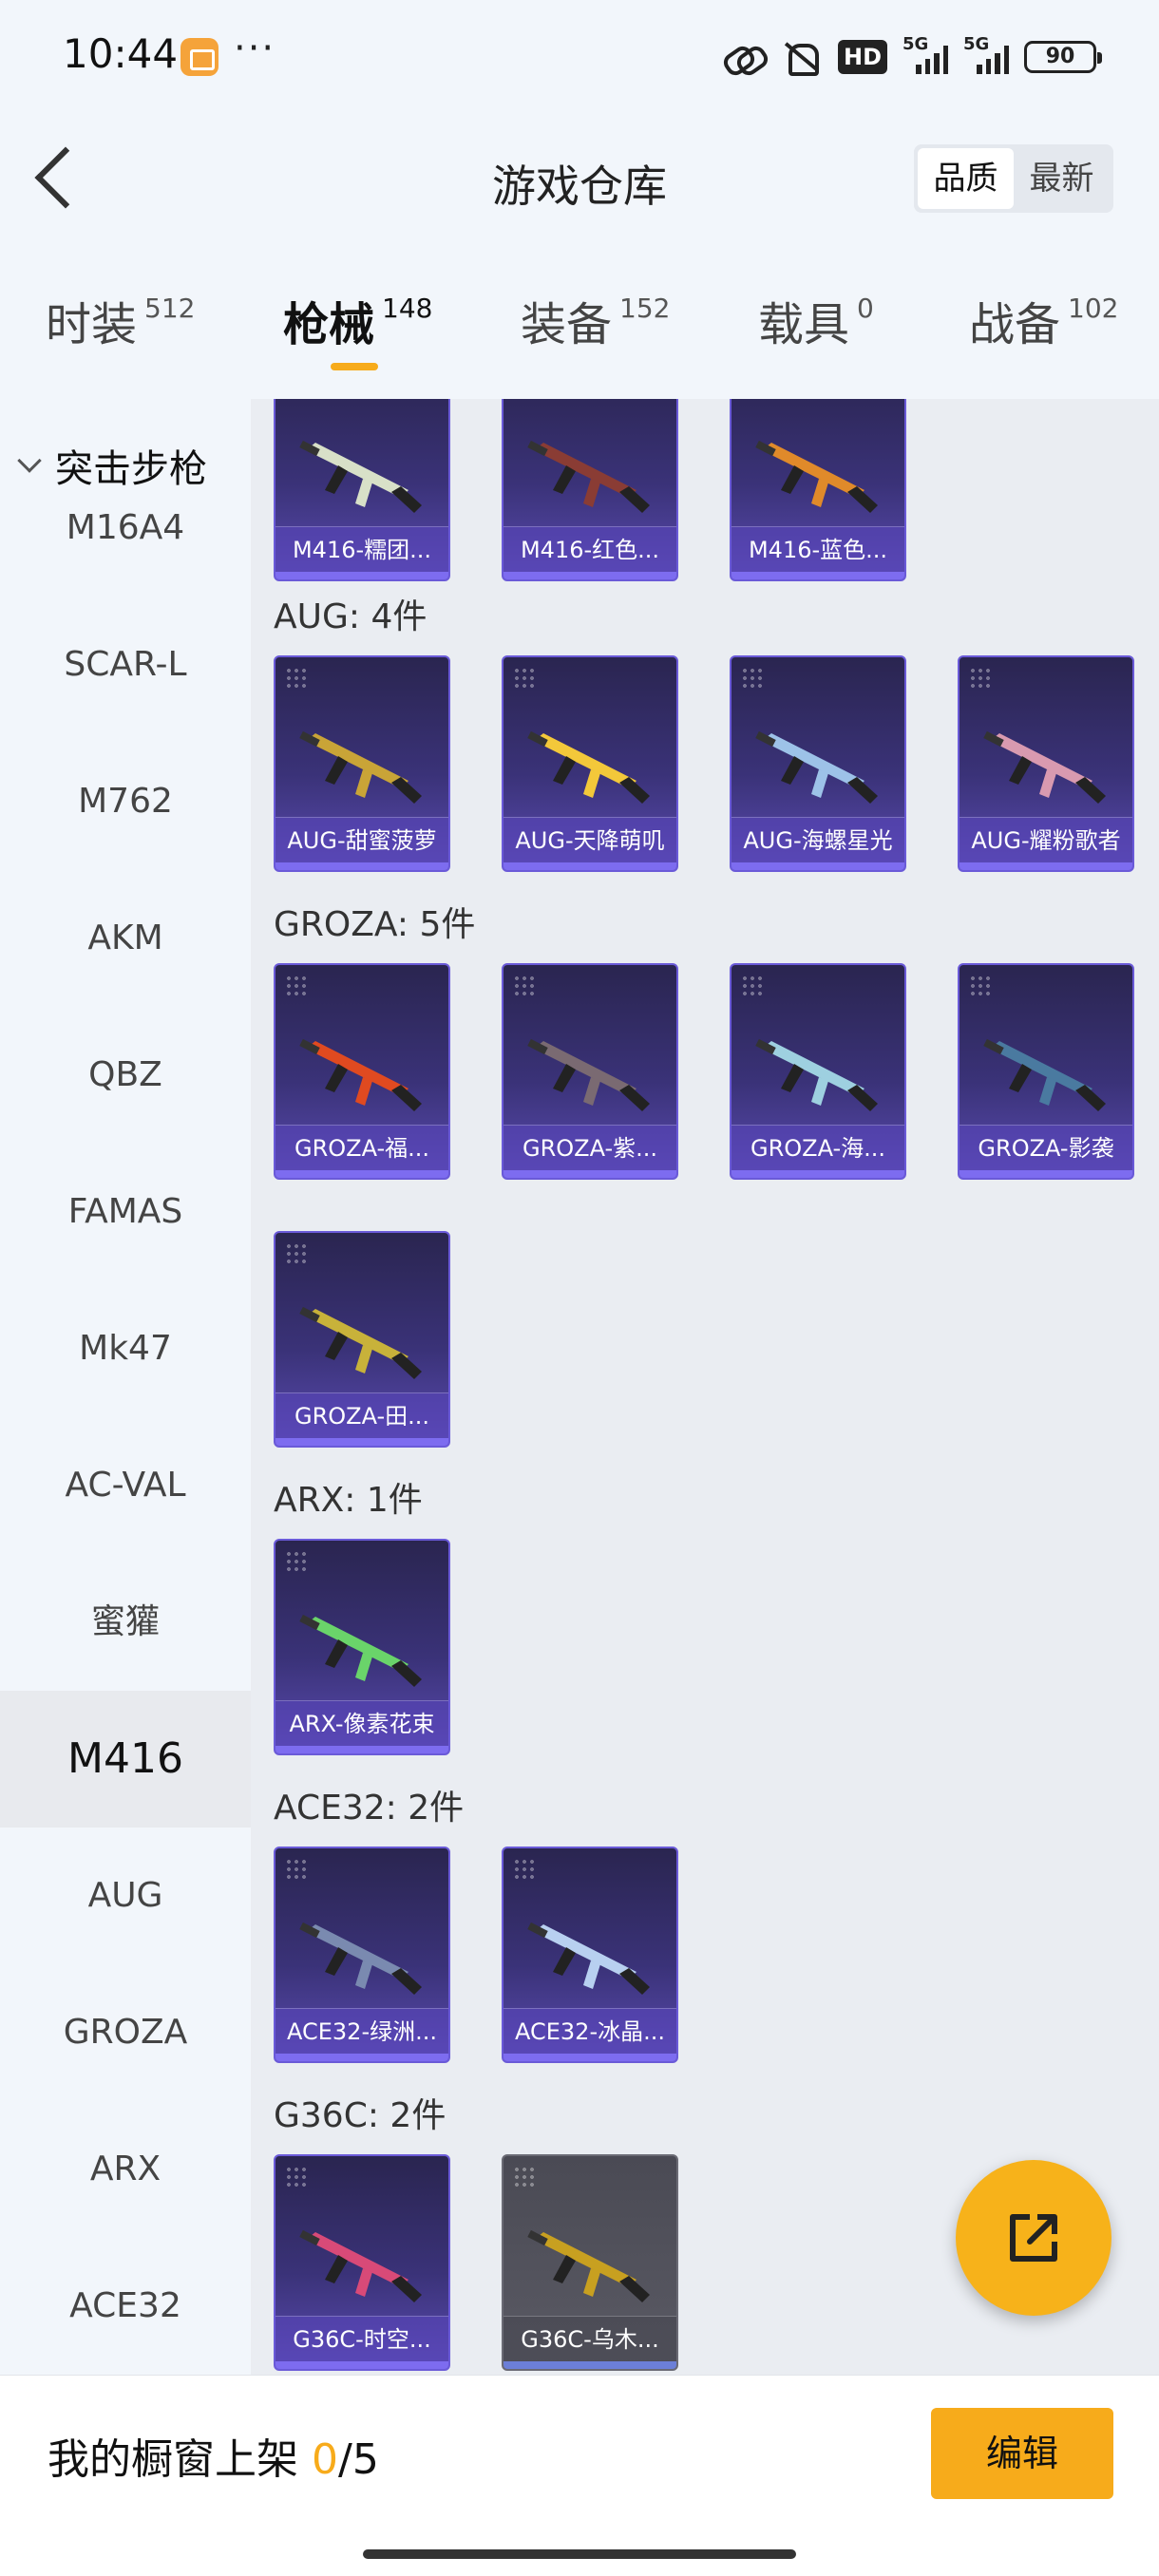 This screenshot has width=1159, height=2576. I want to click on sort-toggle: 品质 最新, so click(1013, 178).